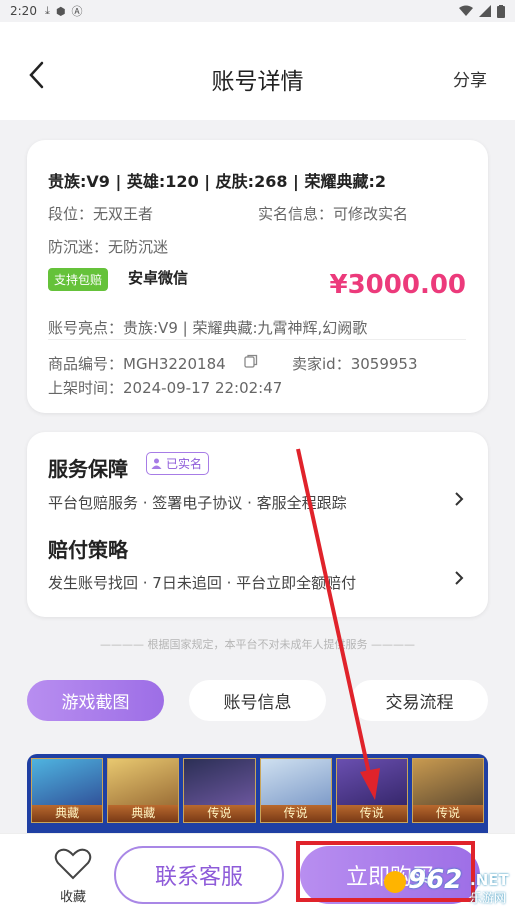 Image resolution: width=515 pixels, height=915 pixels. I want to click on status-time: 2:20, so click(23, 11).